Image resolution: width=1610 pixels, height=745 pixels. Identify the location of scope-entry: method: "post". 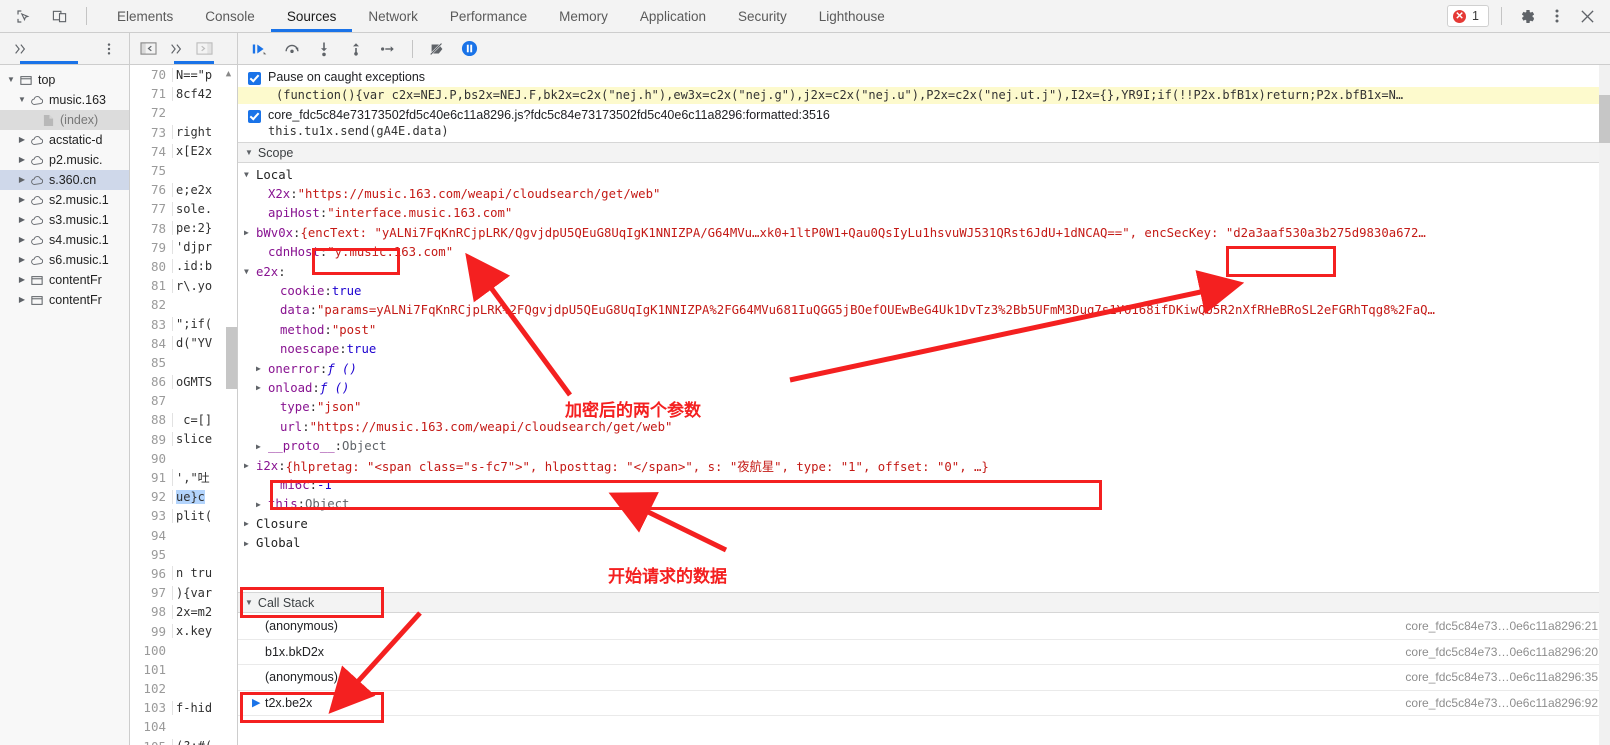
(924, 329).